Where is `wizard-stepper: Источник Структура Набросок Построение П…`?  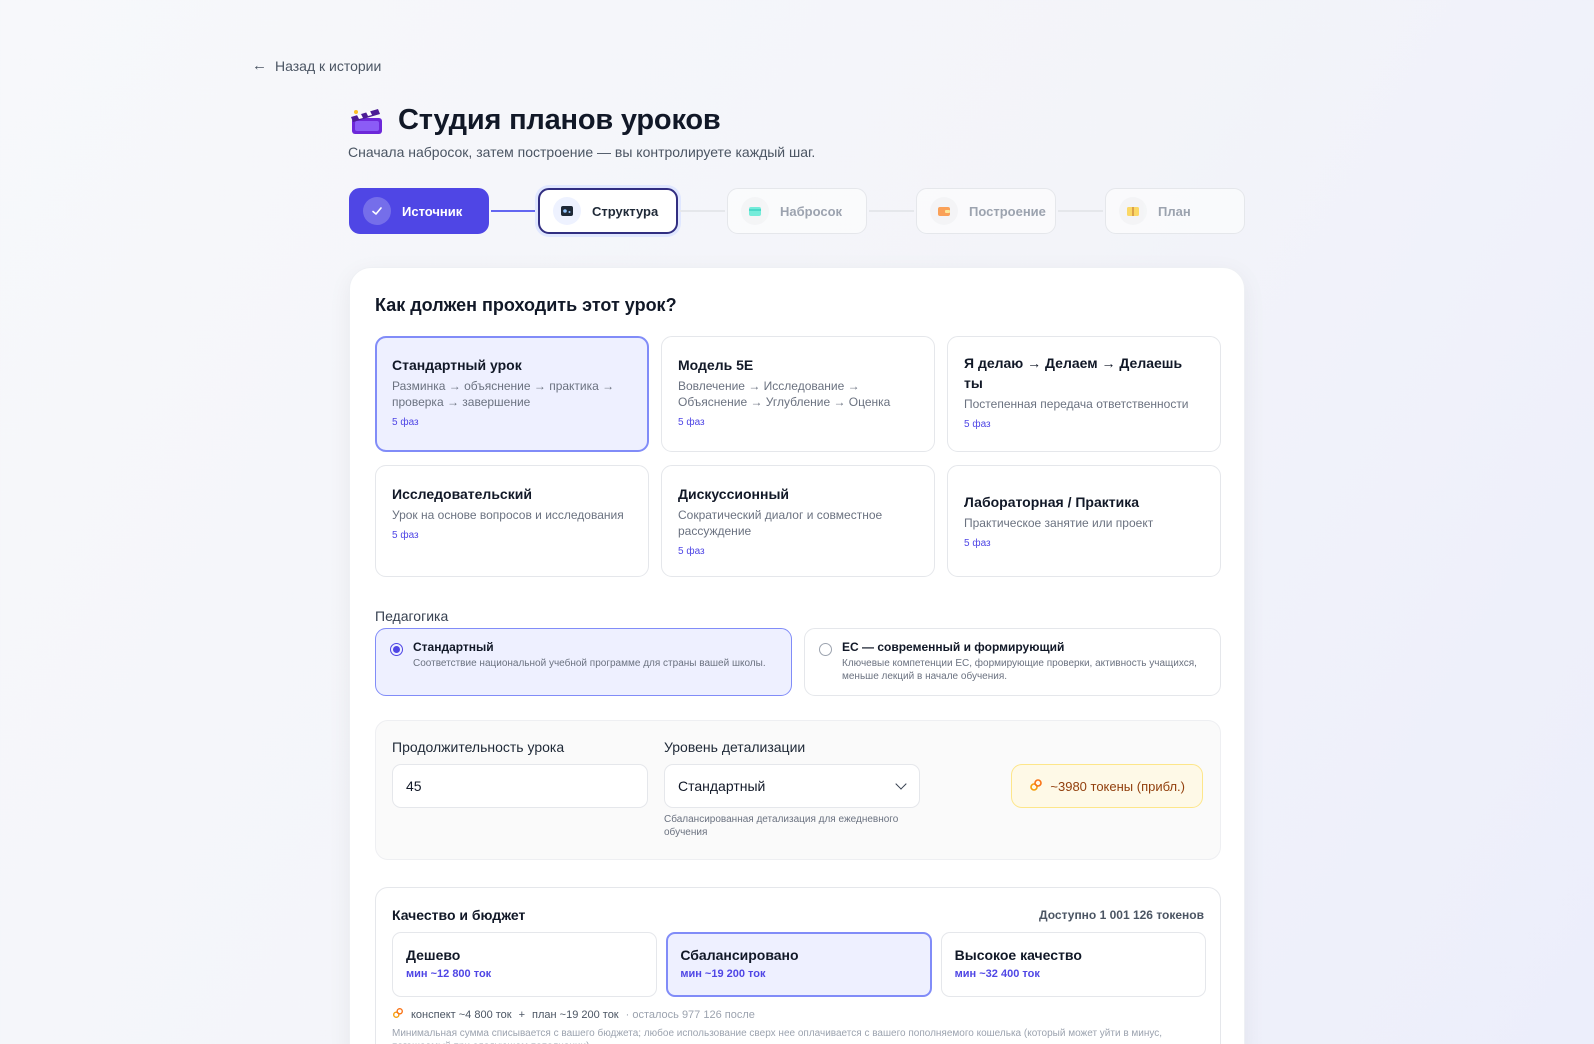 wizard-stepper: Источник Структура Набросок Построение П… is located at coordinates (797, 211).